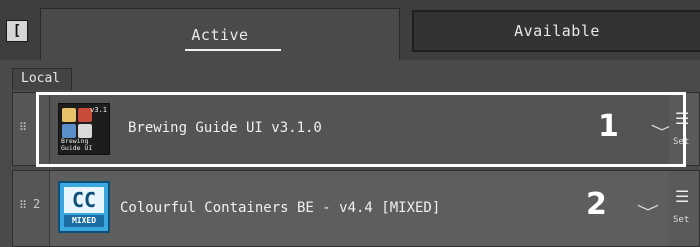 The height and width of the screenshot is (247, 700). Describe the element at coordinates (233, 50) in the screenshot. I see `tab-active-underline` at that location.